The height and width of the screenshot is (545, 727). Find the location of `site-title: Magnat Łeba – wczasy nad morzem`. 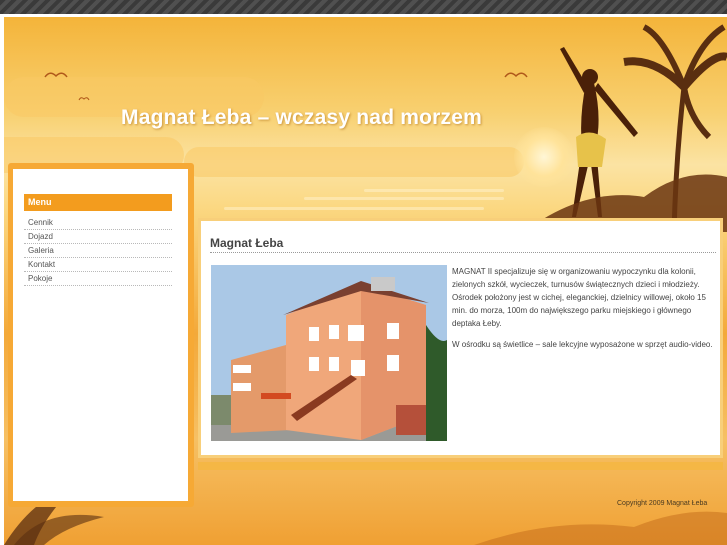

site-title: Magnat Łeba – wczasy nad morzem is located at coordinates (301, 117).